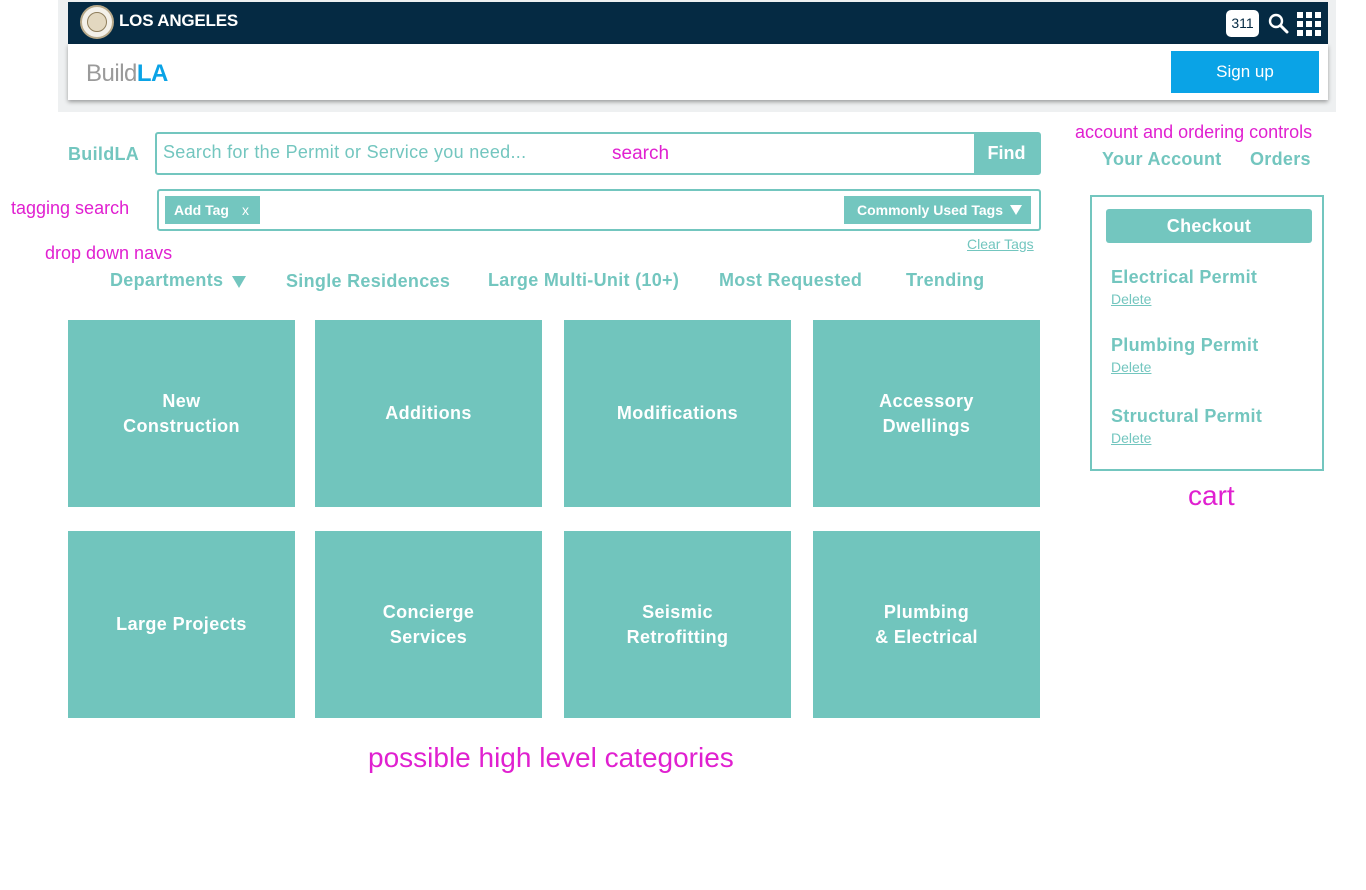 This screenshot has width=1366, height=890. Describe the element at coordinates (1162, 159) in the screenshot. I see `your-account-link: Your Account` at that location.